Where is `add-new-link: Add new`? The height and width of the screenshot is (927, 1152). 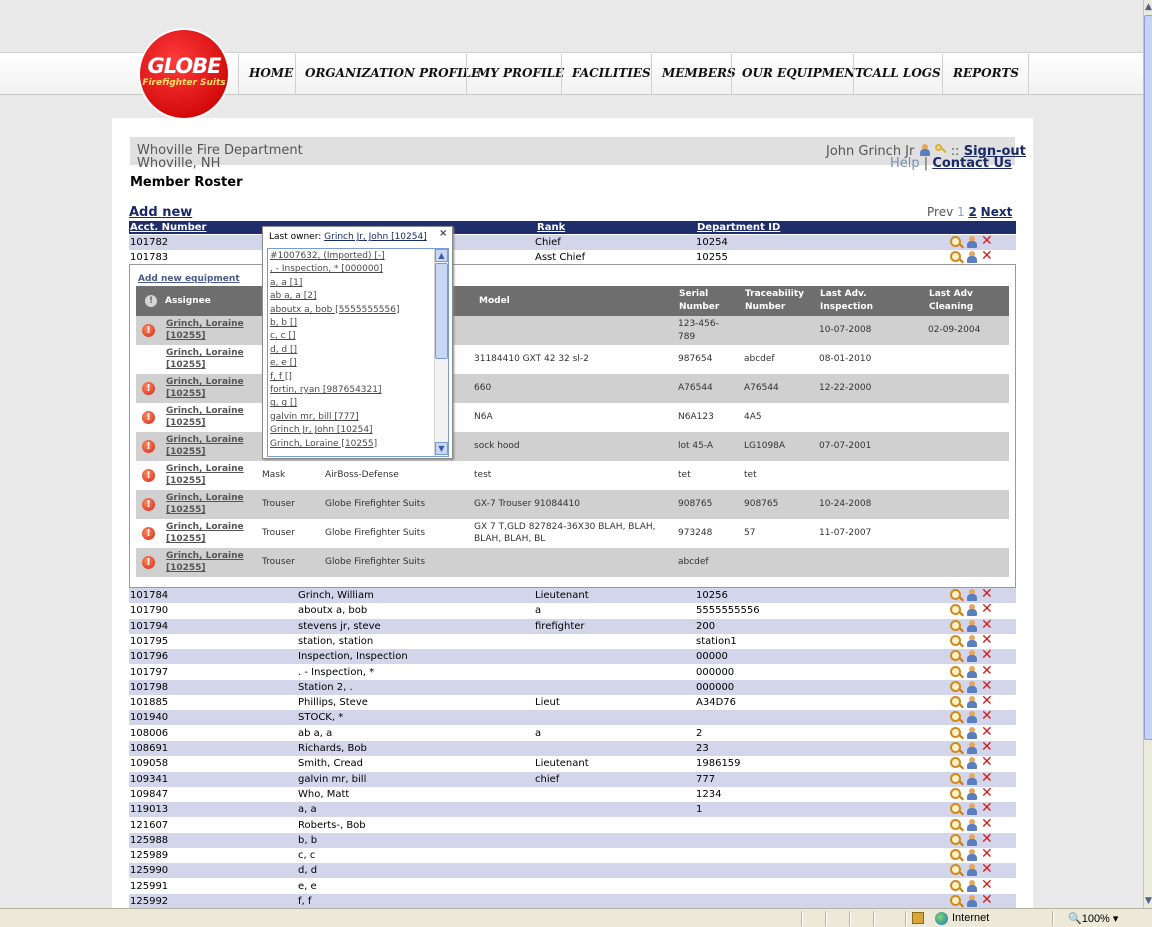
add-new-link: Add new is located at coordinates (160, 212).